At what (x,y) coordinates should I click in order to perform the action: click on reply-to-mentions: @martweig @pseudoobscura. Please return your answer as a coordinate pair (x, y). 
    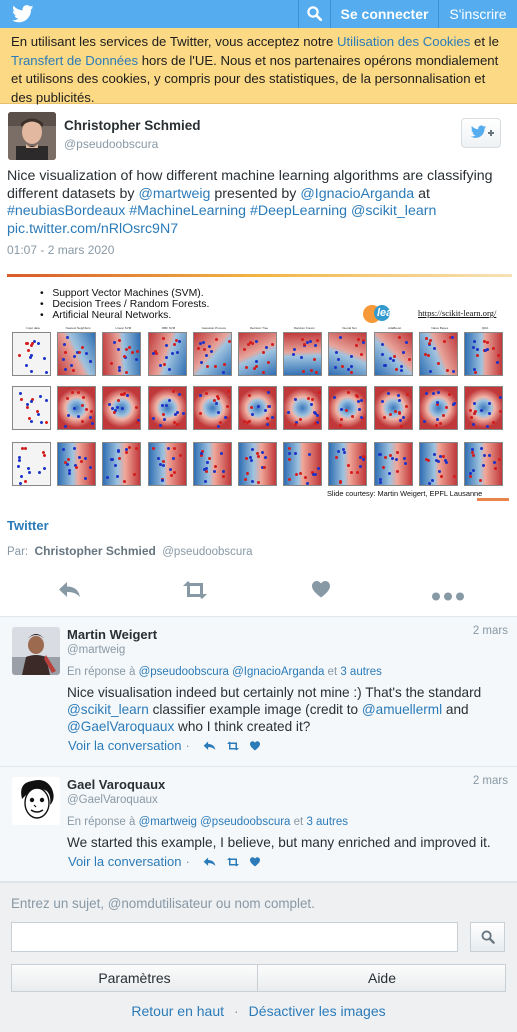
    Looking at the image, I should click on (215, 822).